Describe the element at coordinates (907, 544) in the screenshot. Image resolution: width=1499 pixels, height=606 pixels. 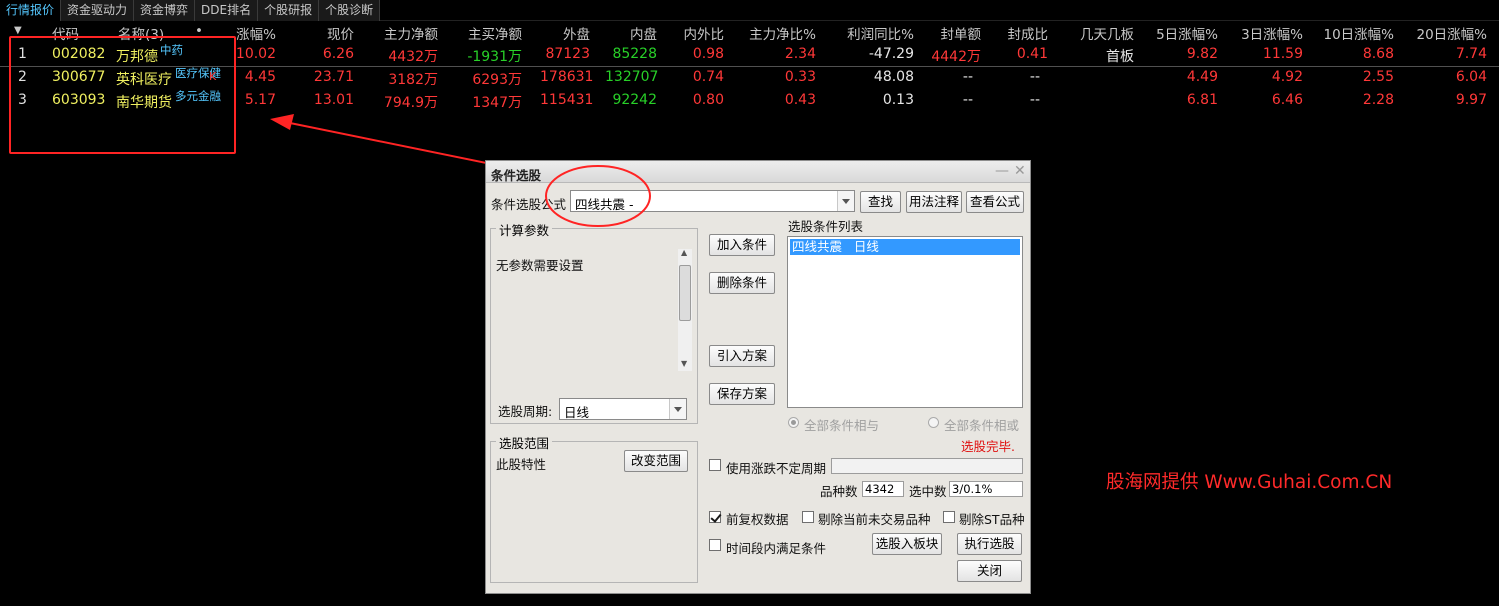
I see `add-to-board-button: 选股入板块` at that location.